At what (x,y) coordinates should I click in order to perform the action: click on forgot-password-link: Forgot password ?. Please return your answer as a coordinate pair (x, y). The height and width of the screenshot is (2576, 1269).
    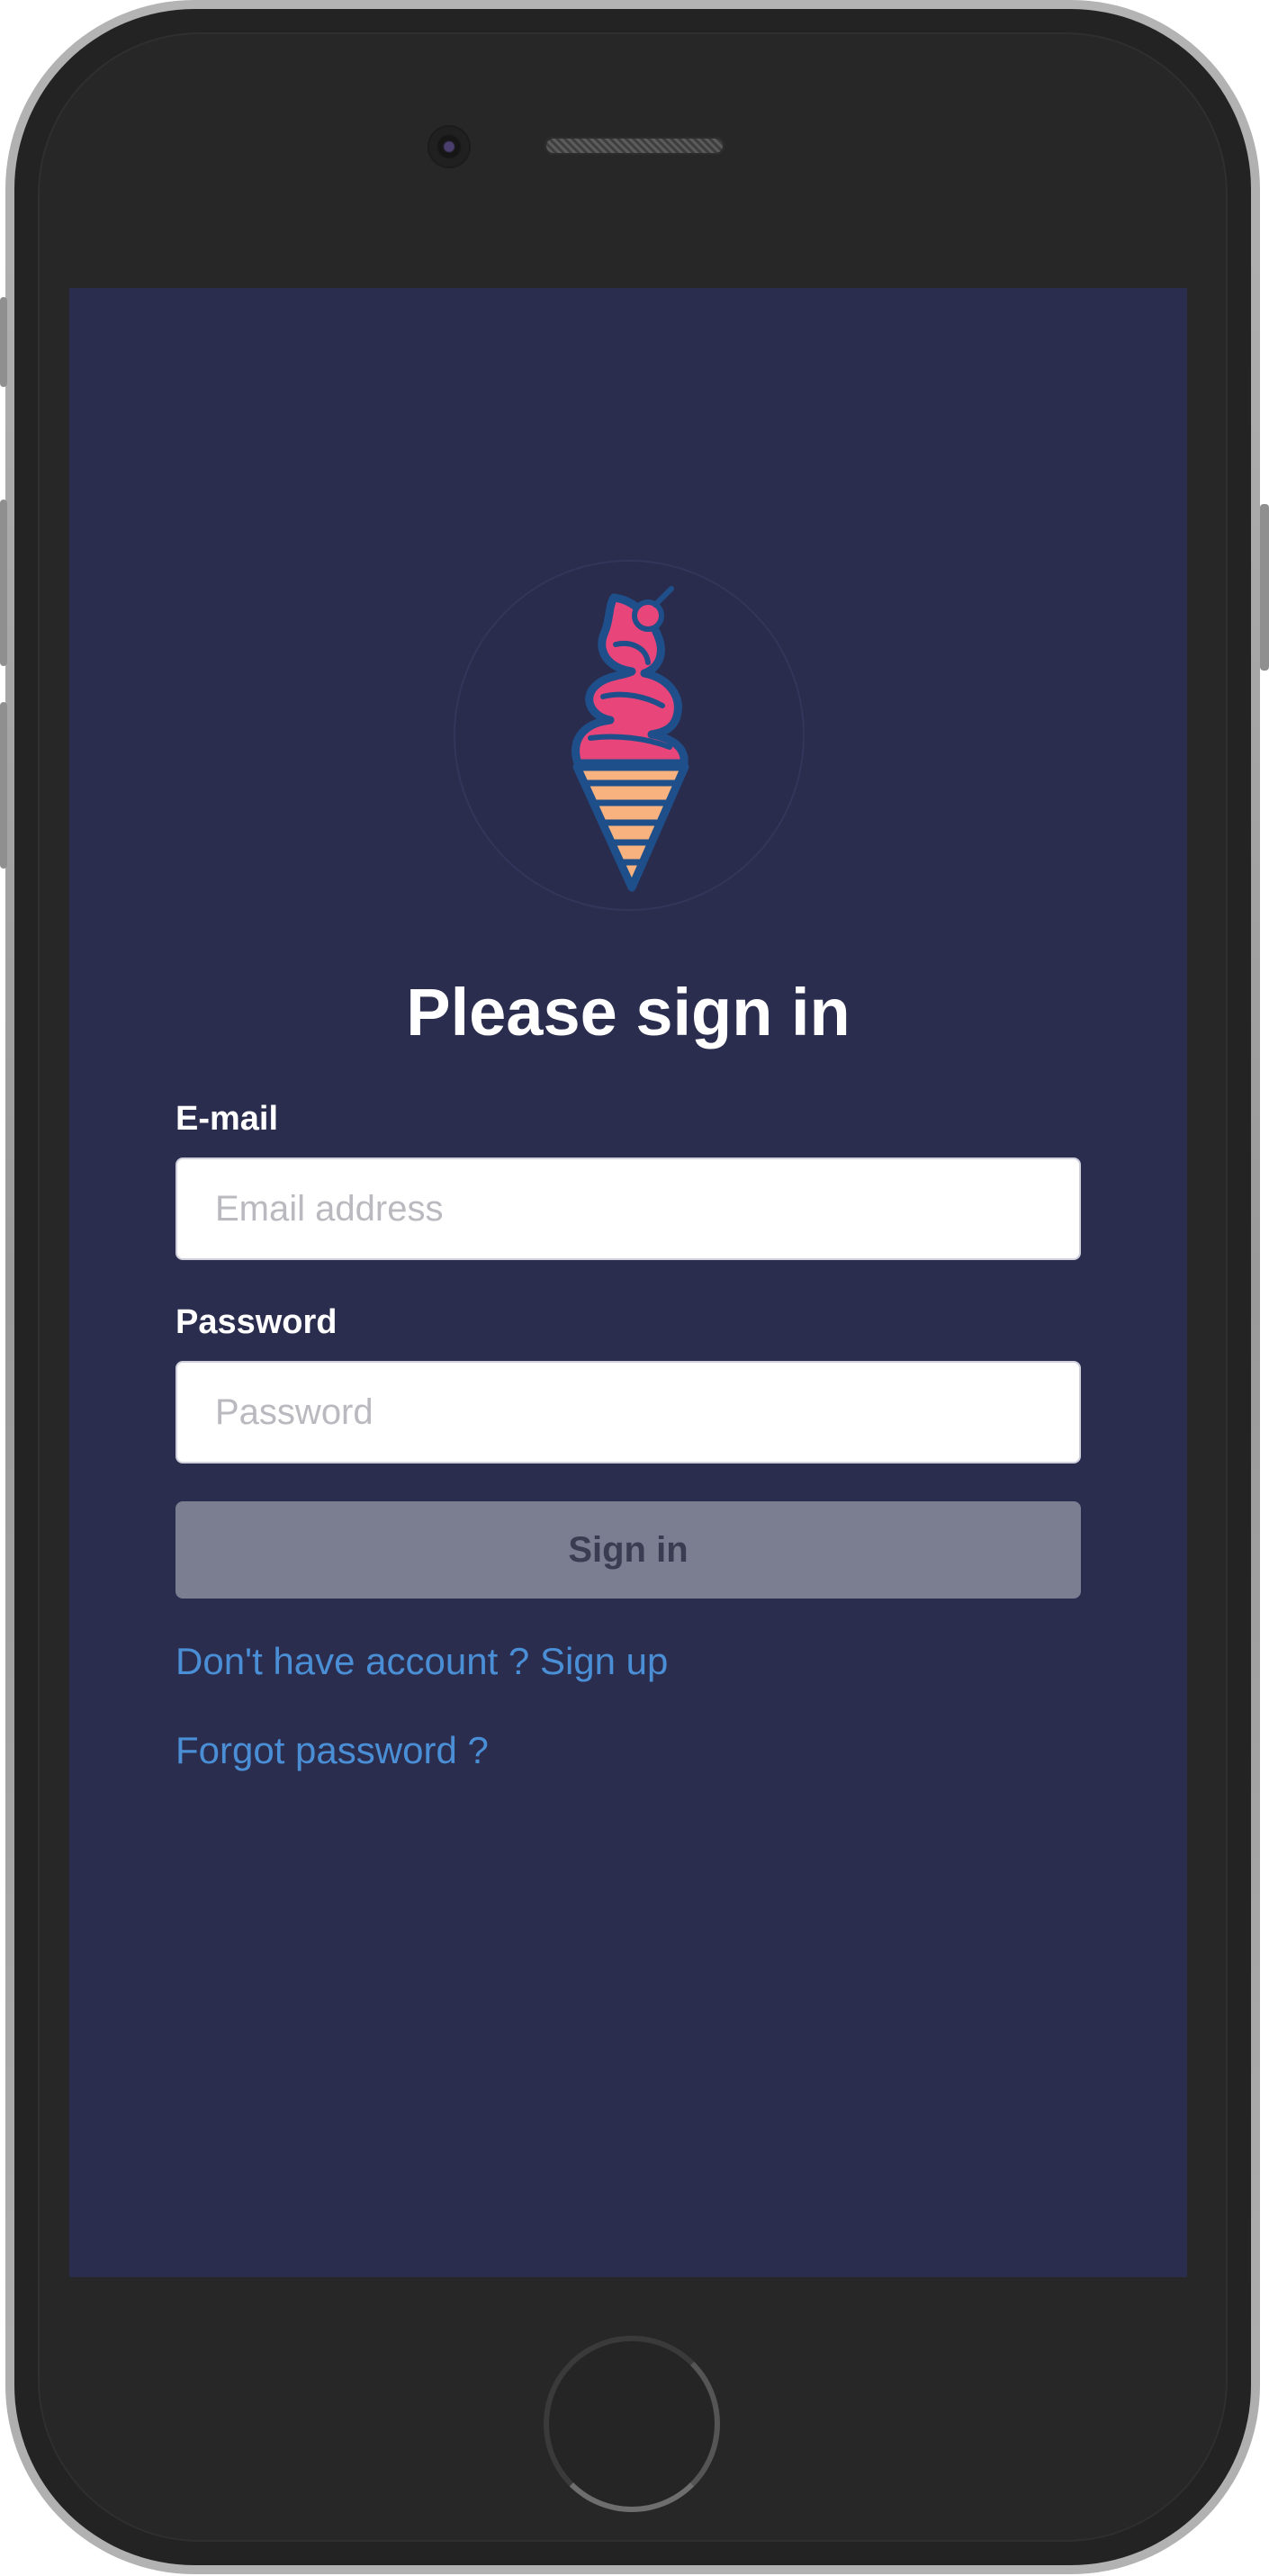
    Looking at the image, I should click on (332, 1750).